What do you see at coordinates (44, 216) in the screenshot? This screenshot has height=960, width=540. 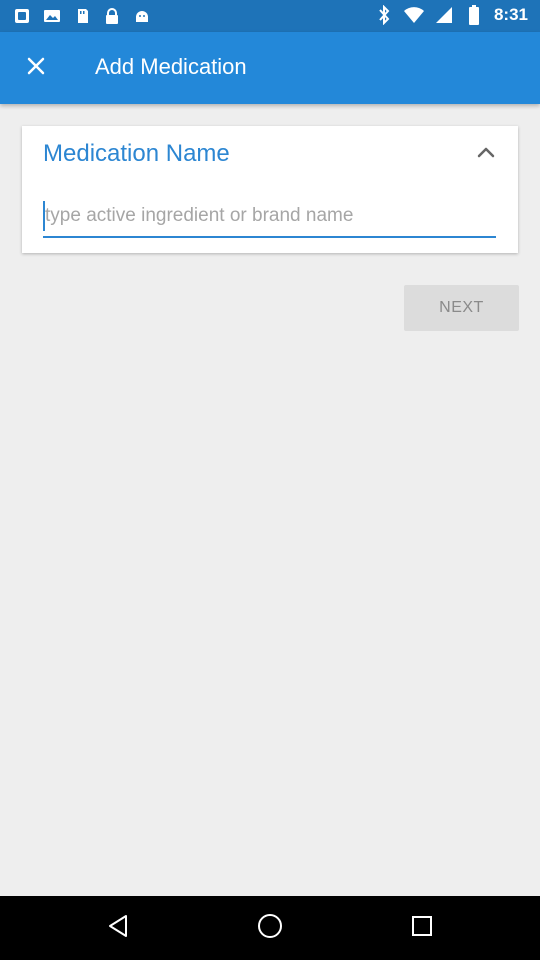 I see `text-cursor` at bounding box center [44, 216].